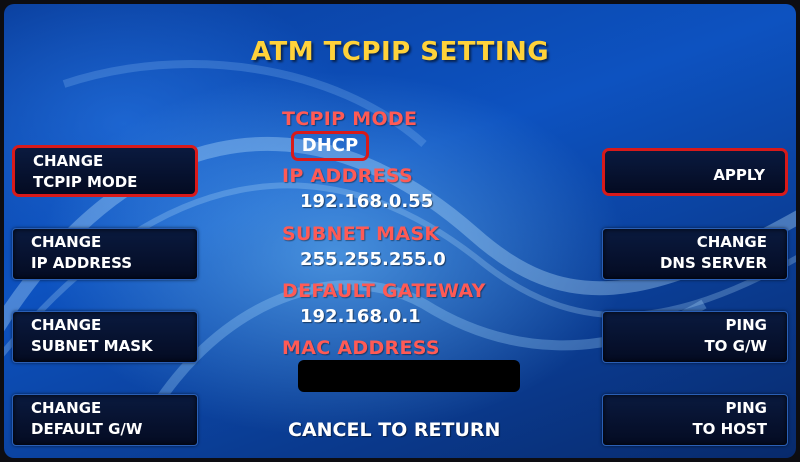 The width and height of the screenshot is (800, 462). I want to click on change-default-gw-button: CHANGE DEFAULT G/W, so click(105, 420).